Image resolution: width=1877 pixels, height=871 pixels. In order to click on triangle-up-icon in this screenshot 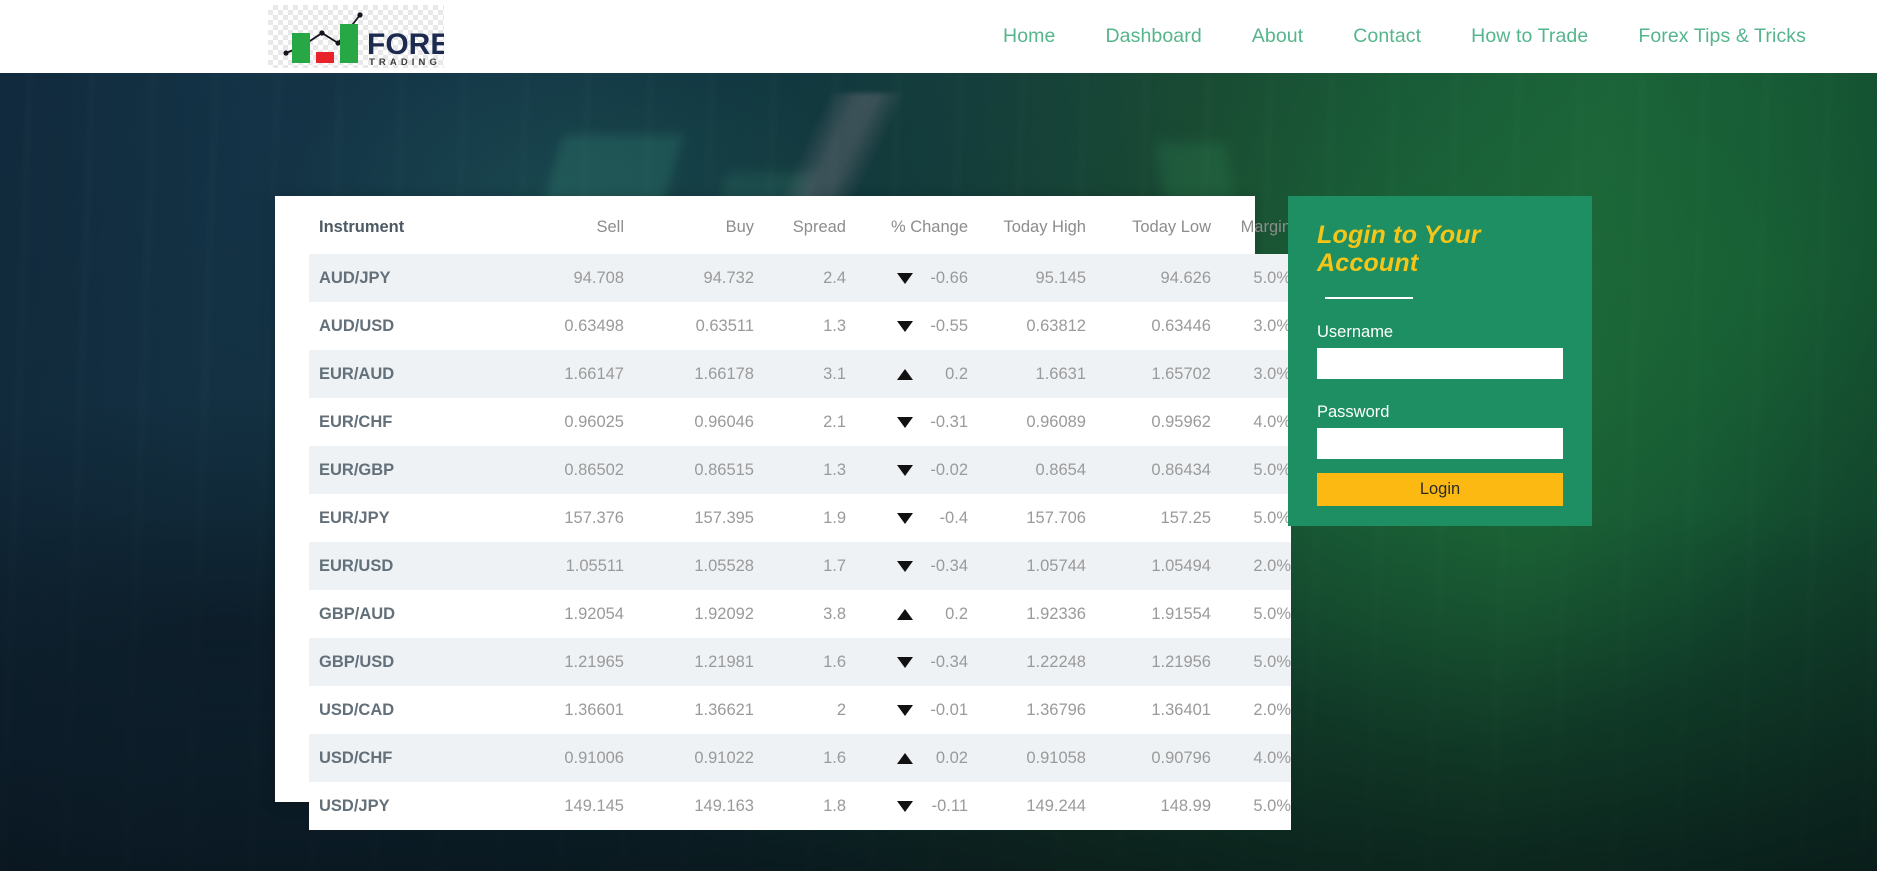, I will do `click(905, 374)`.